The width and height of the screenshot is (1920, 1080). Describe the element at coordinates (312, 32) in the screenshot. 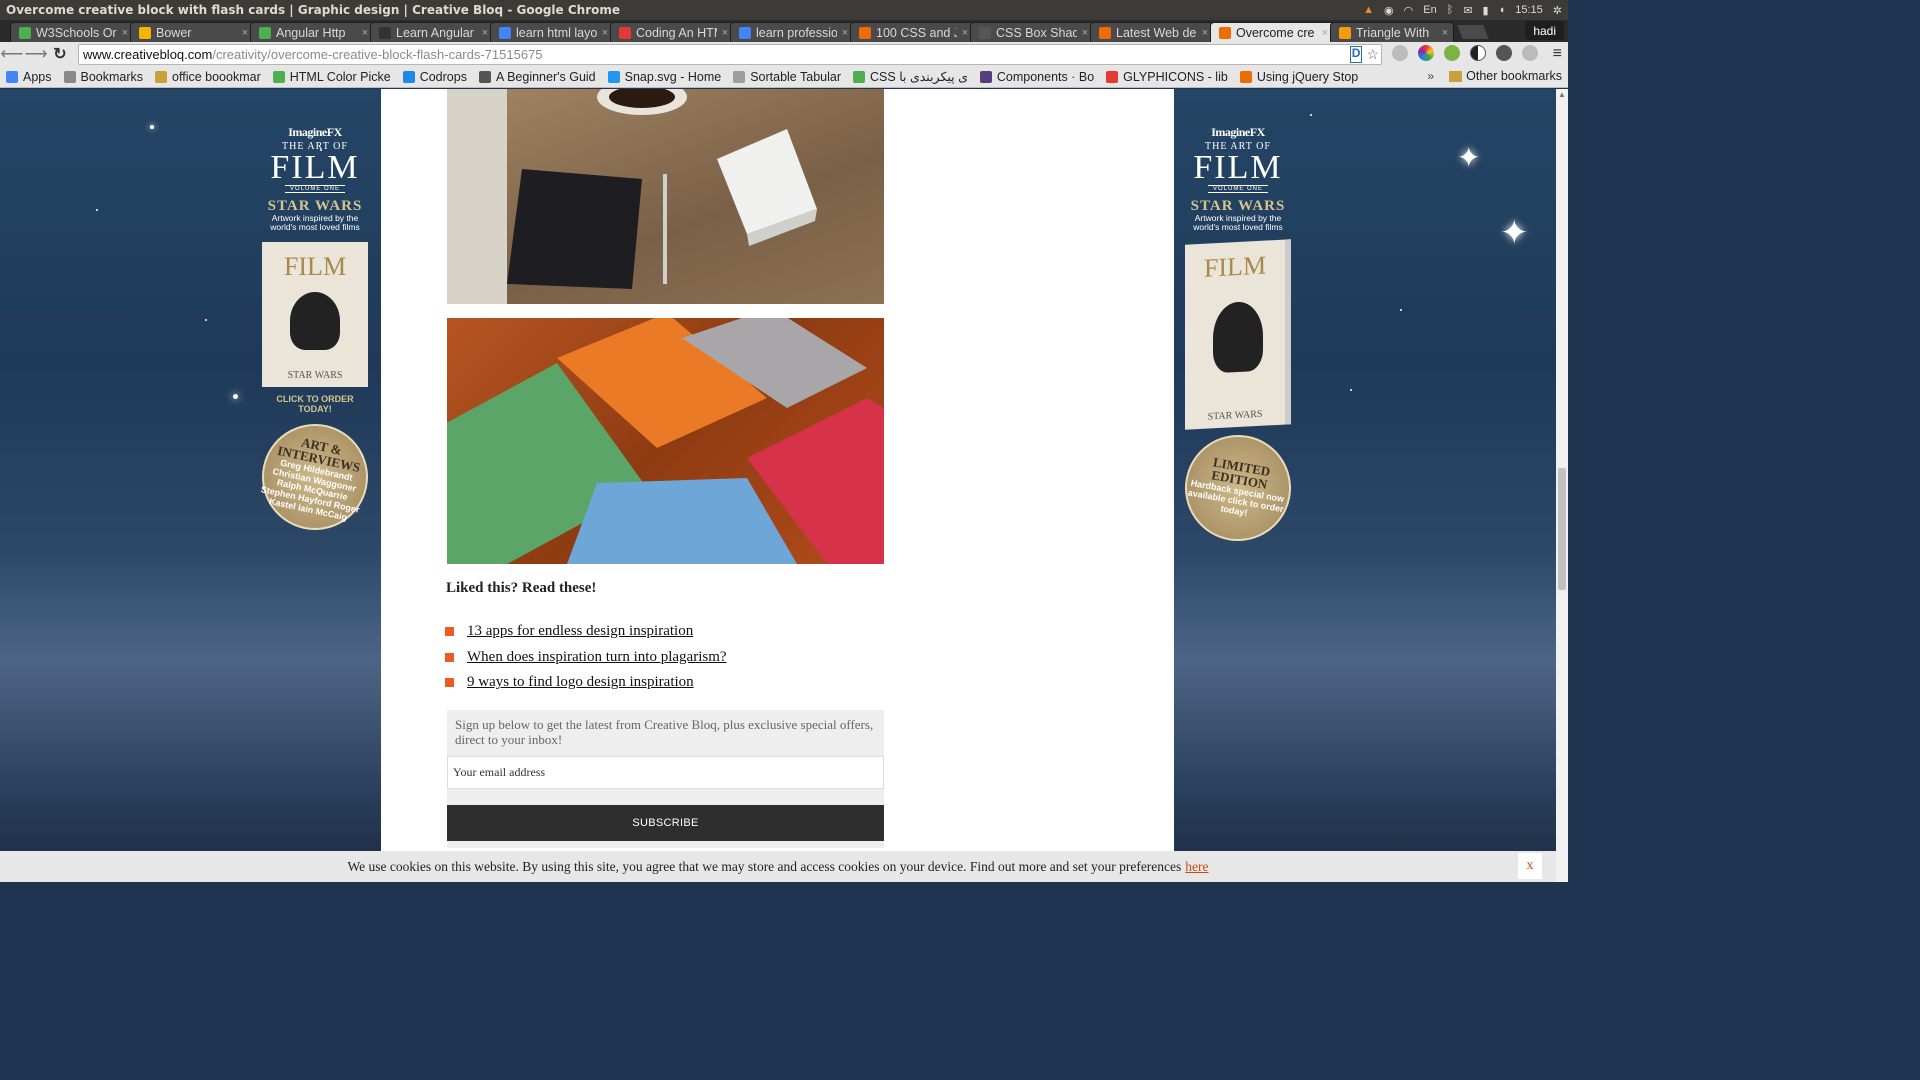

I see `browser-tab: Angular Http ×` at that location.